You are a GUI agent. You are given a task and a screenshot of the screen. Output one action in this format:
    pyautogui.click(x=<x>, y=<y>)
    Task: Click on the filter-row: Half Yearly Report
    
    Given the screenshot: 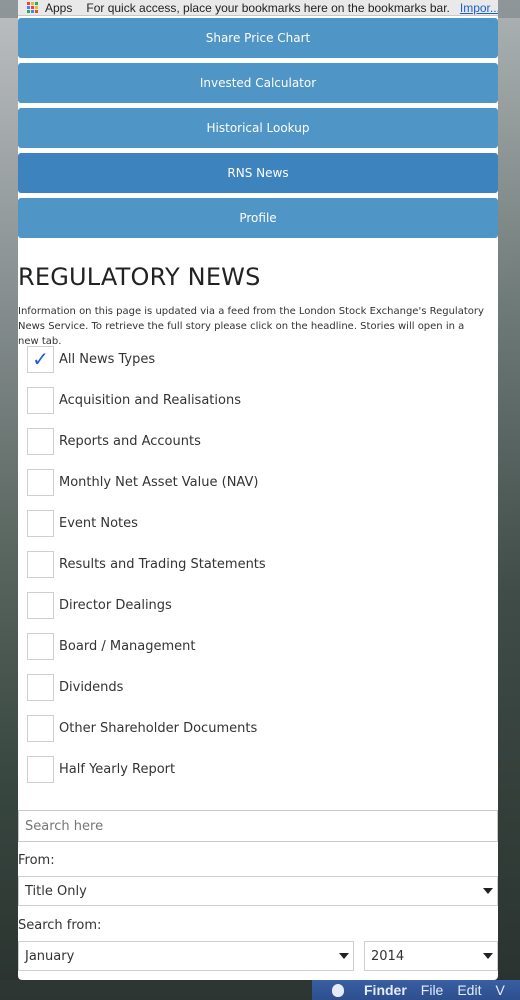 What is the action you would take?
    pyautogui.click(x=101, y=769)
    